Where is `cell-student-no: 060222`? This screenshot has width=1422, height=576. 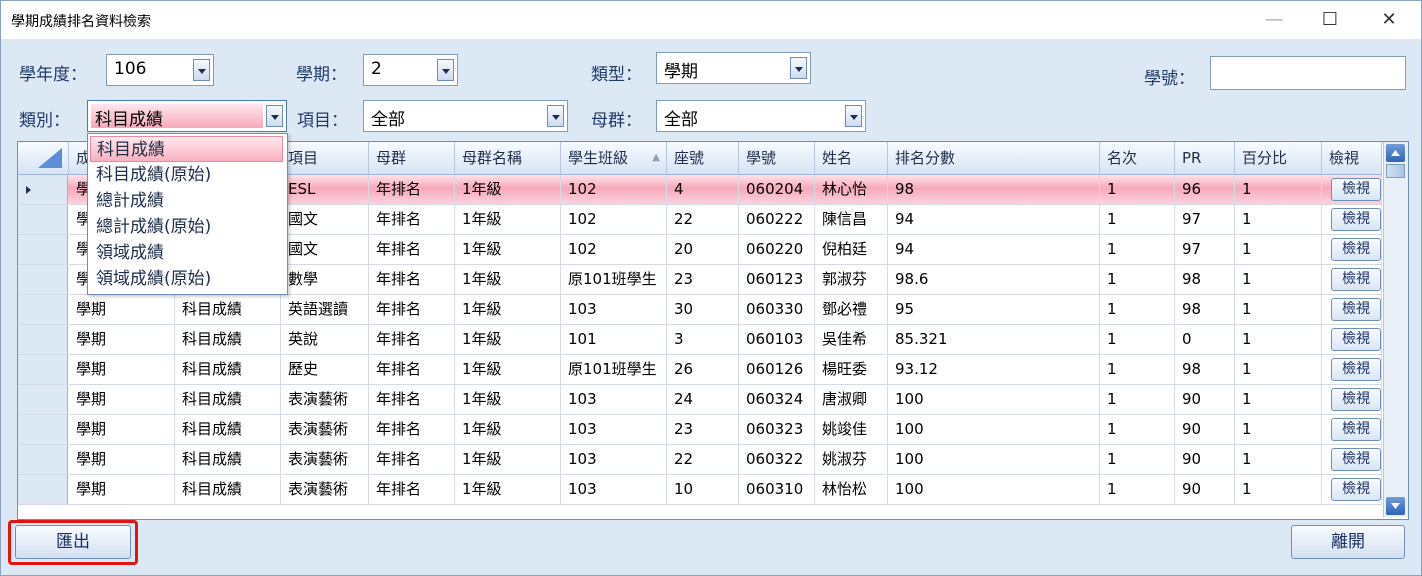
cell-student-no: 060222 is located at coordinates (777, 219).